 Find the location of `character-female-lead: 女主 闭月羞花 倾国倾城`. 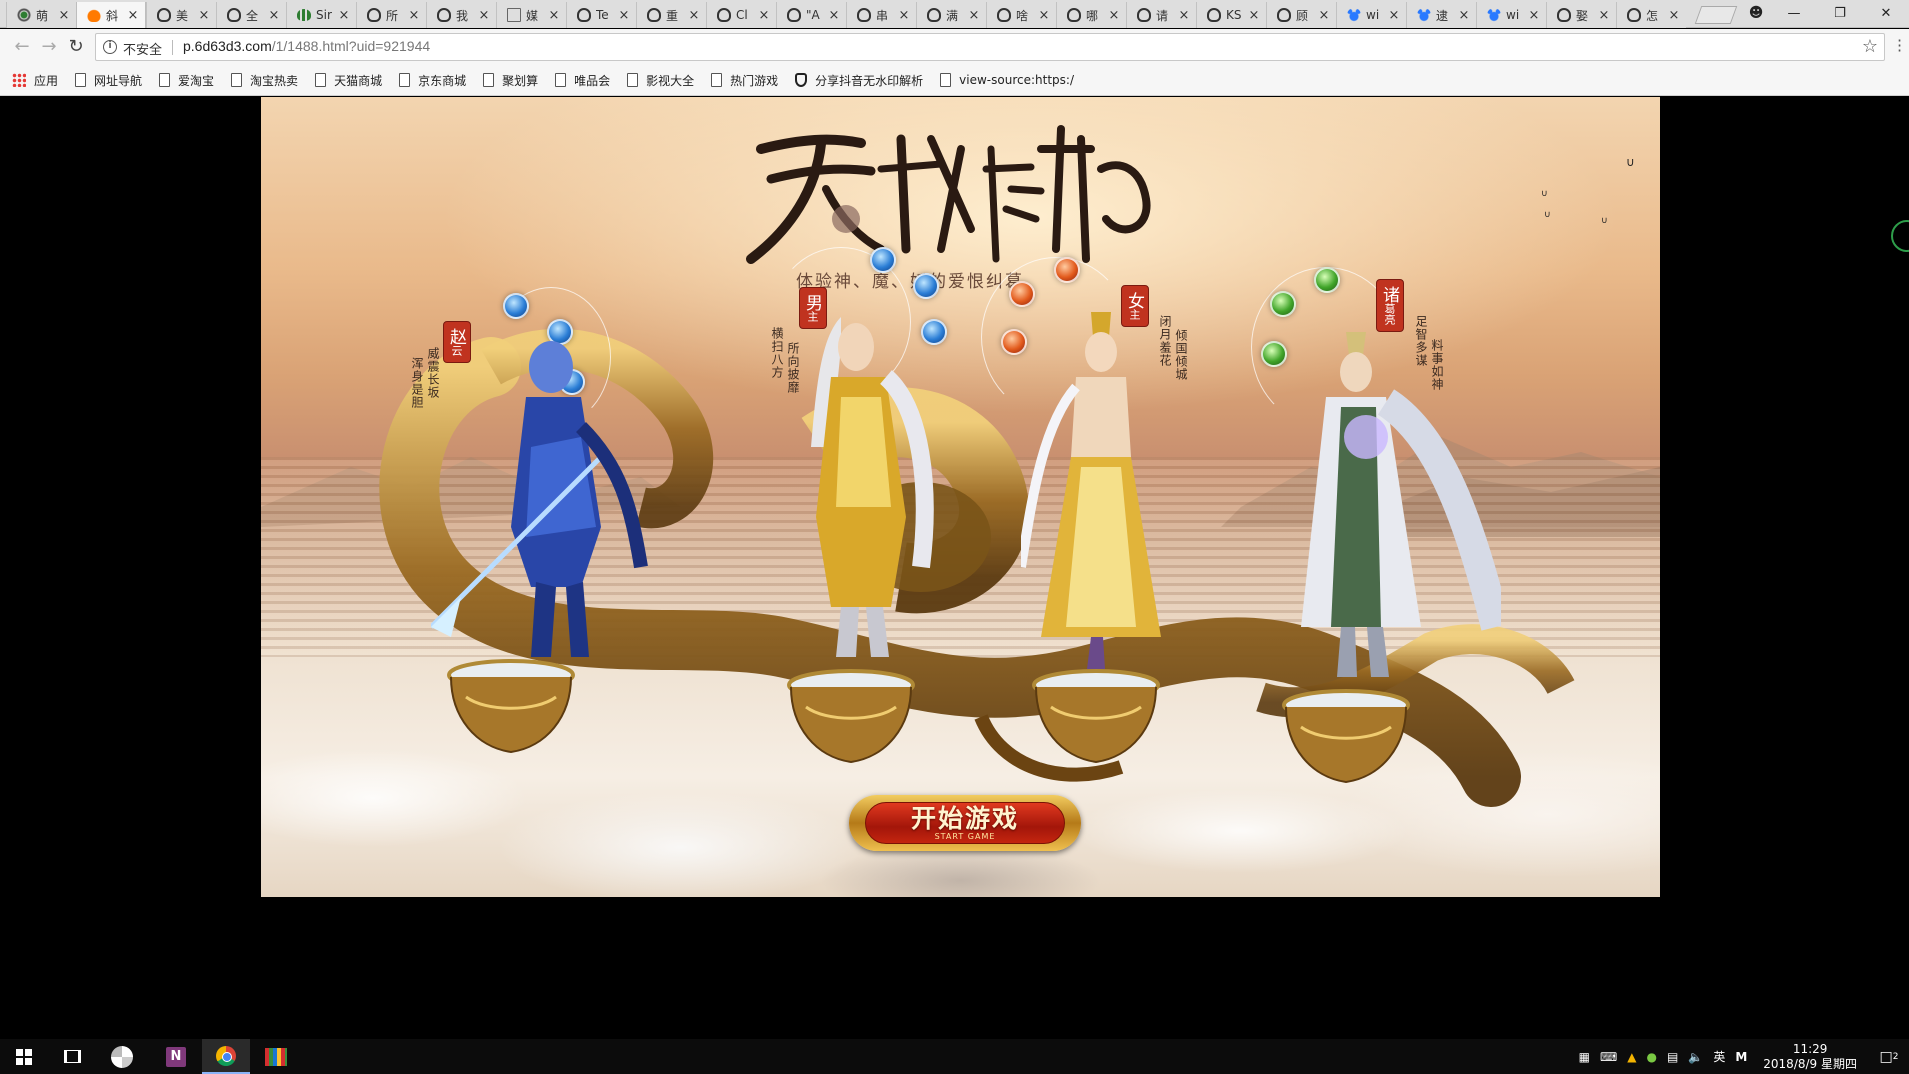

character-female-lead: 女主 闭月羞花 倾国倾城 is located at coordinates (1096, 510).